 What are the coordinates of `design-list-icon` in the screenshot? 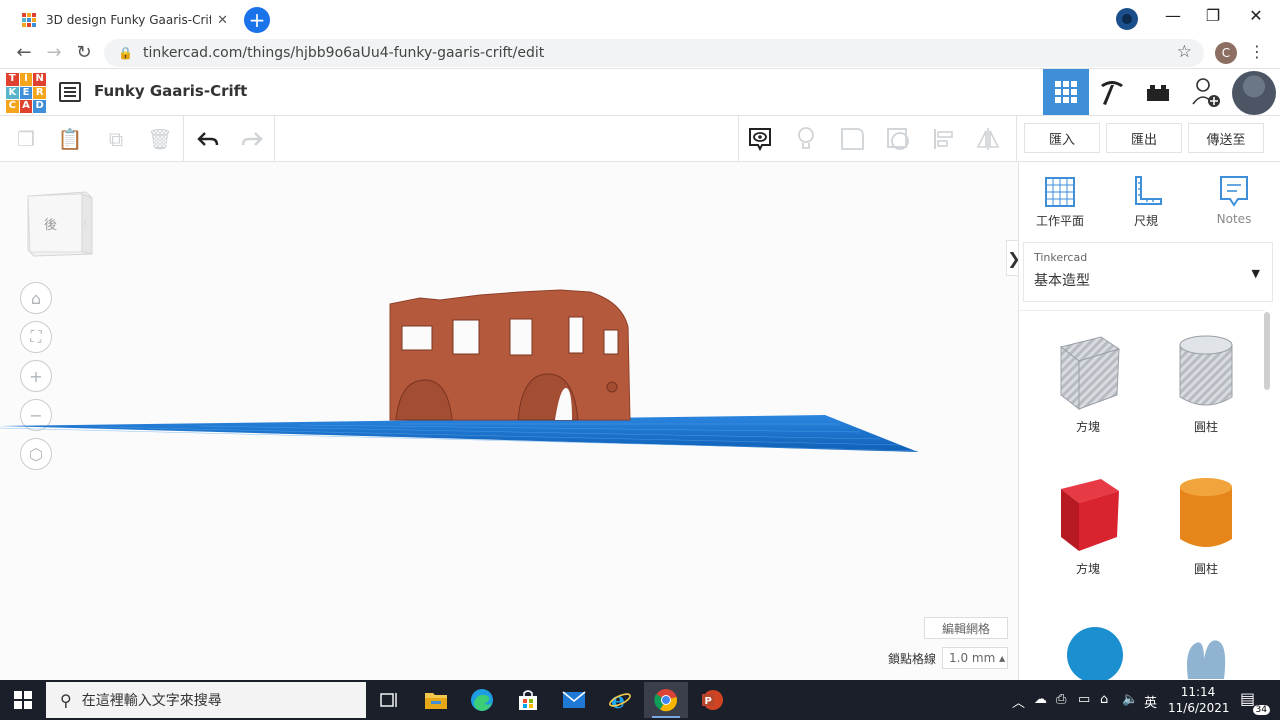 It's located at (70, 92).